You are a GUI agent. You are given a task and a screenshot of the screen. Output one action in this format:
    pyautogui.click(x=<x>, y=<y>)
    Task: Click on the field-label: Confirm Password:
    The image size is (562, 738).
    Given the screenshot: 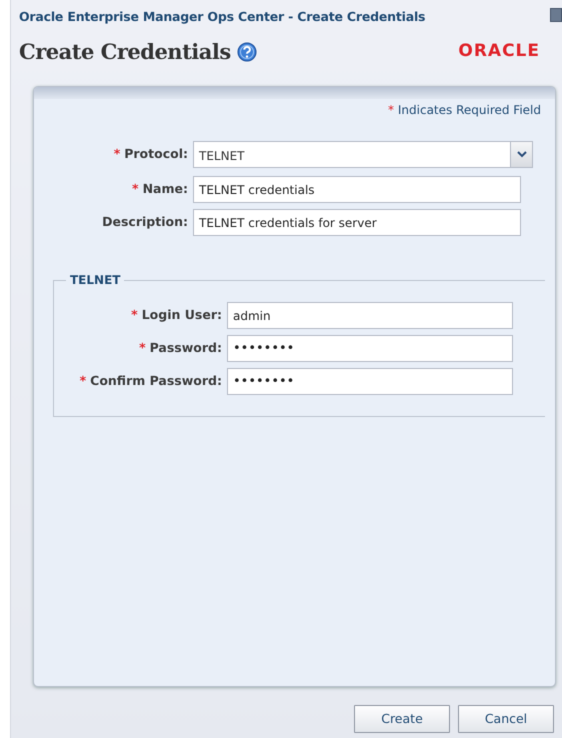 What is the action you would take?
    pyautogui.click(x=156, y=380)
    